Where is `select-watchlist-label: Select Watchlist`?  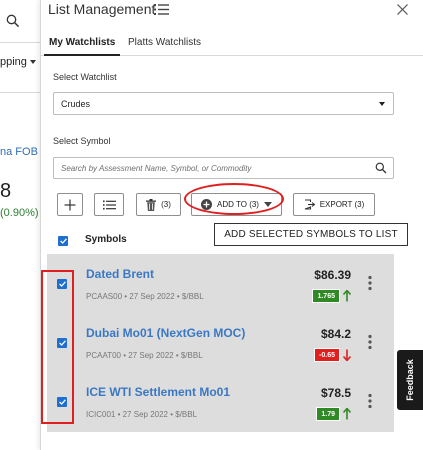 select-watchlist-label: Select Watchlist is located at coordinates (85, 77).